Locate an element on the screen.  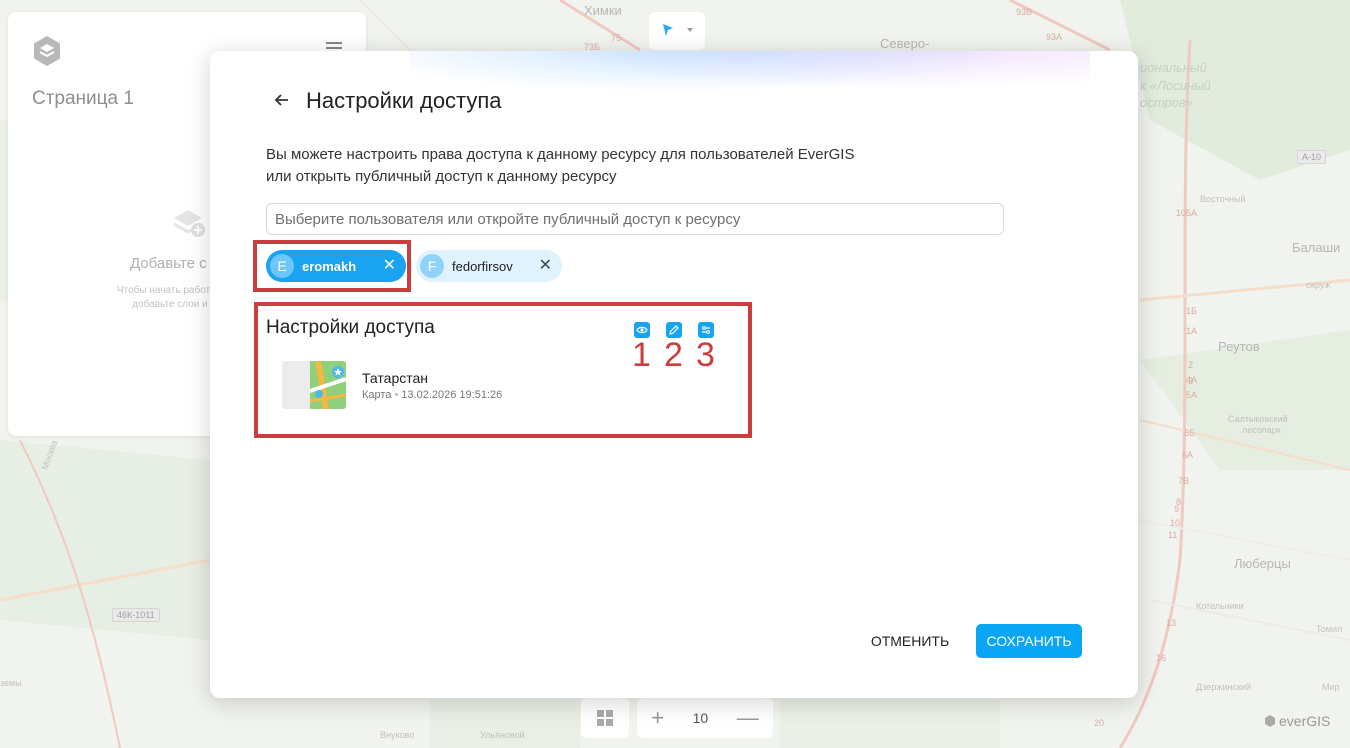
user-search-input is located at coordinates (635, 219).